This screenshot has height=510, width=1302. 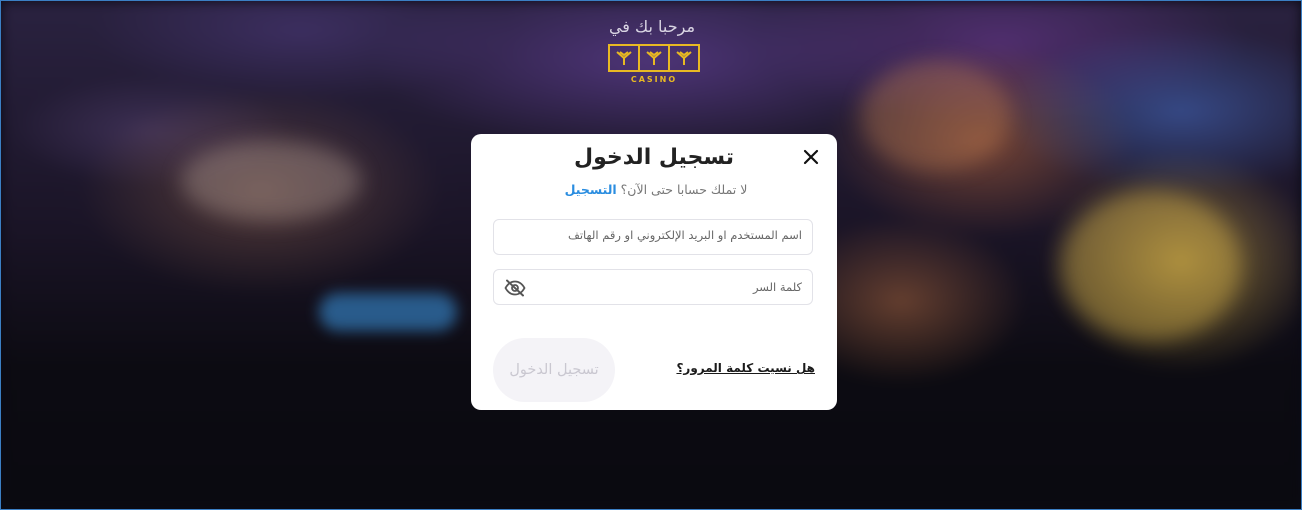 What do you see at coordinates (388, 312) in the screenshot?
I see `background-button-blur` at bounding box center [388, 312].